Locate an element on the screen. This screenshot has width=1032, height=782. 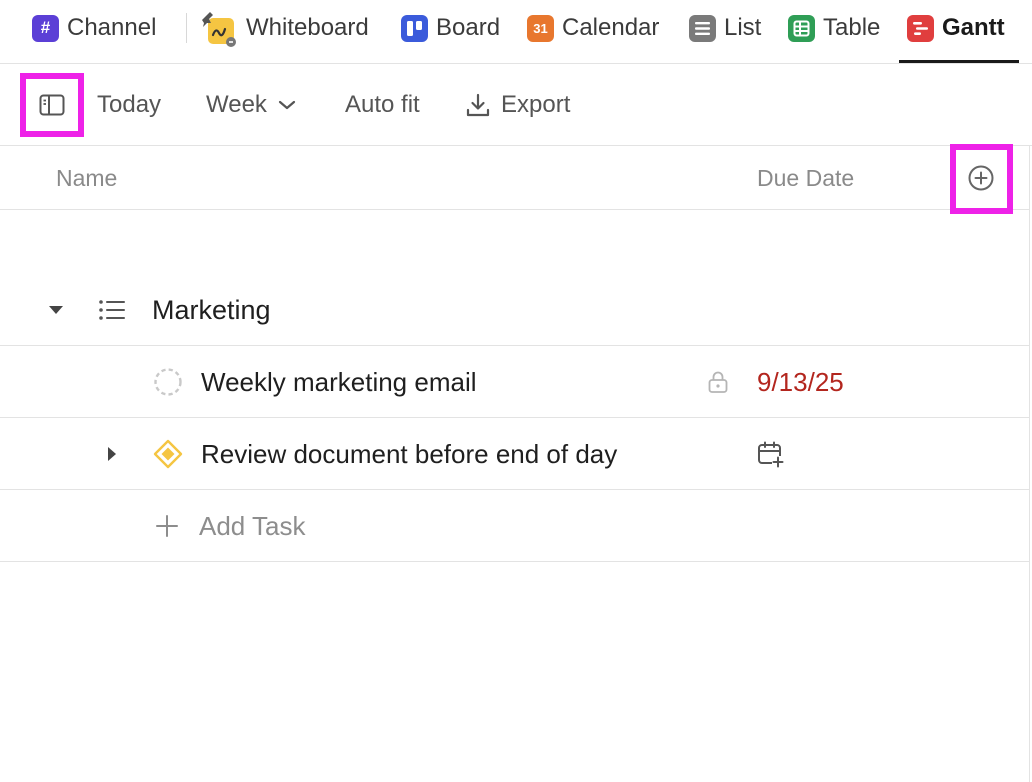
export-label: Export is located at coordinates (536, 104).